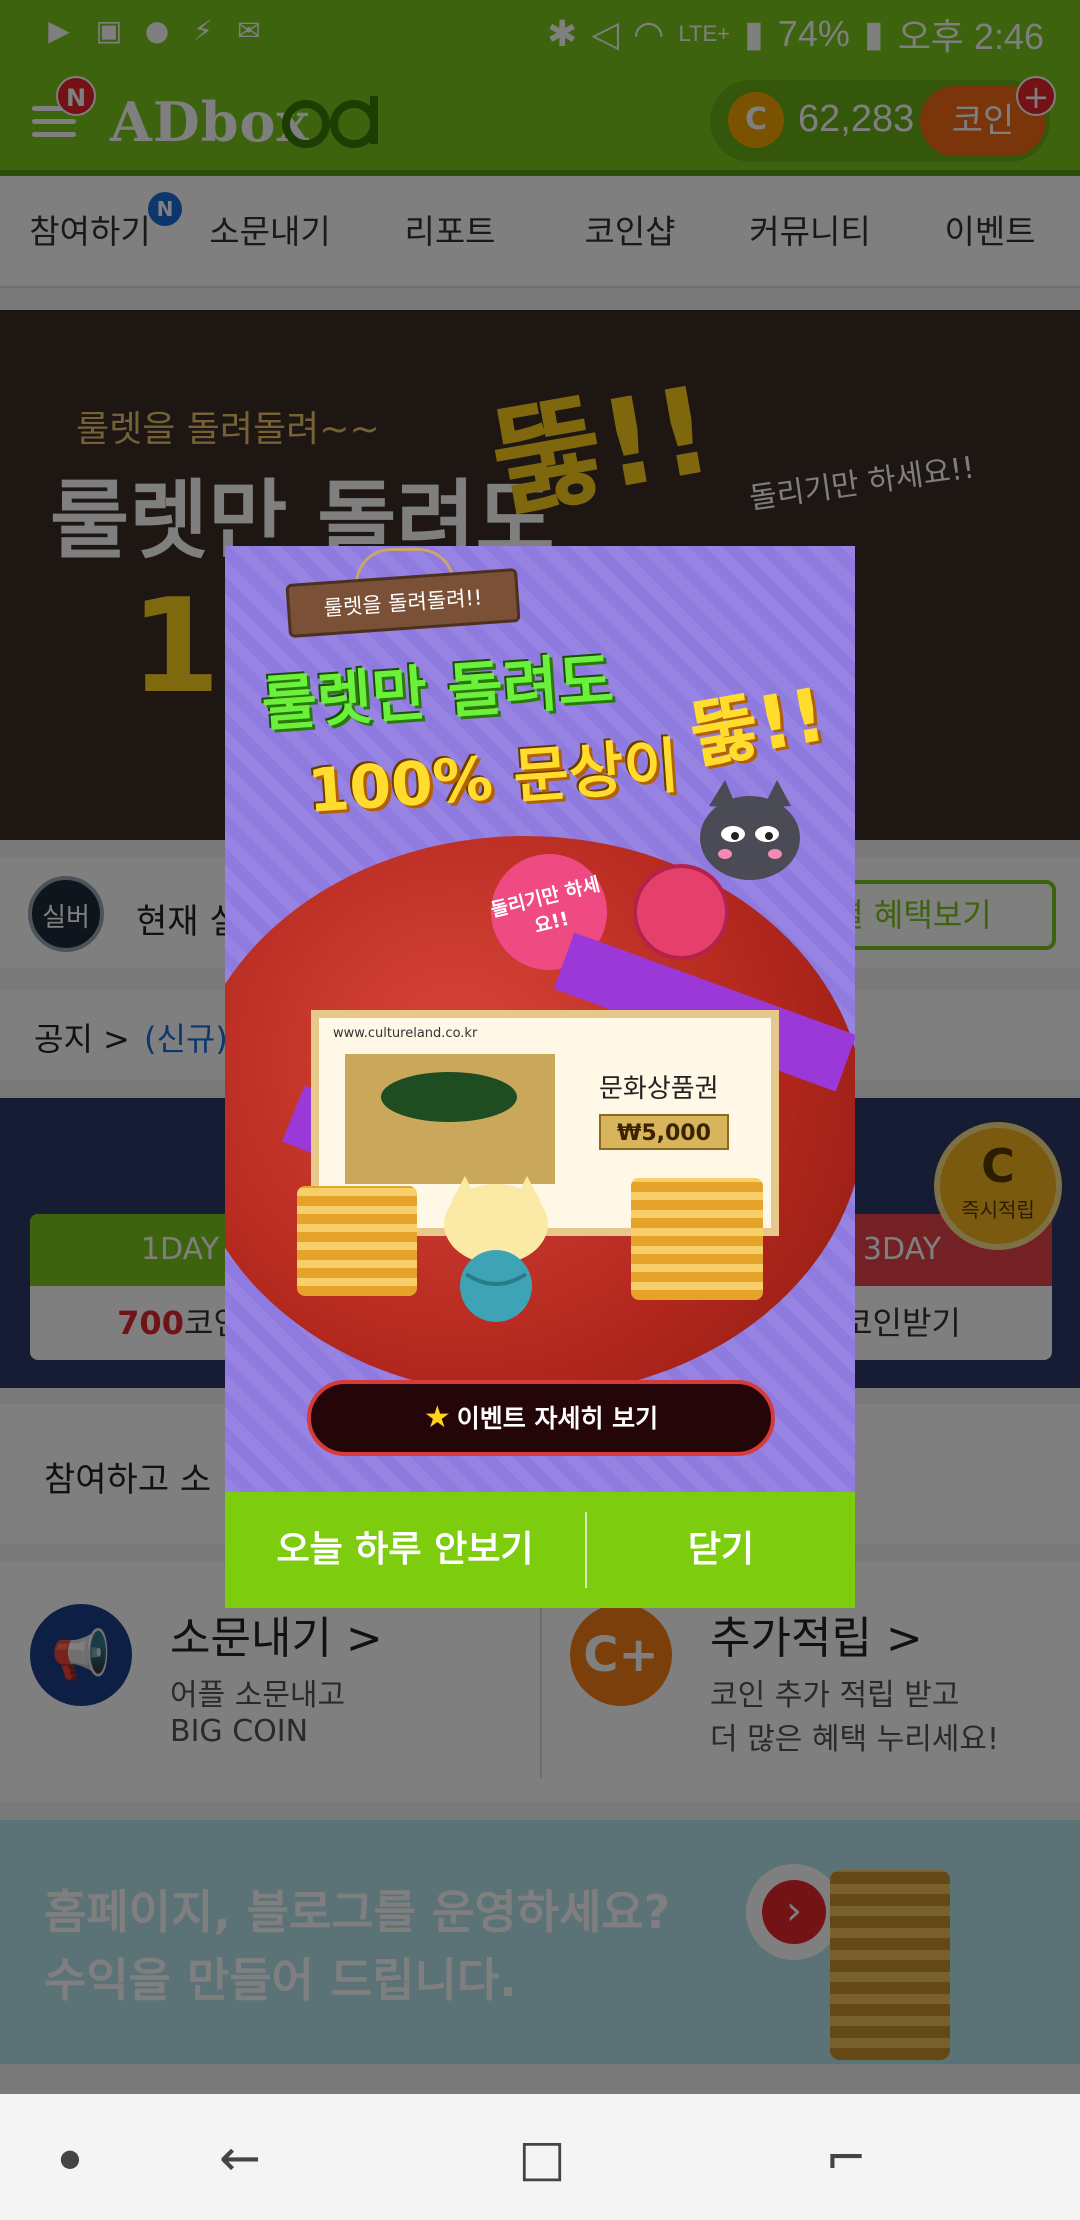 This screenshot has width=1080, height=2220. I want to click on popup-footer: 오늘 하루 안보기 닫기, so click(540, 1550).